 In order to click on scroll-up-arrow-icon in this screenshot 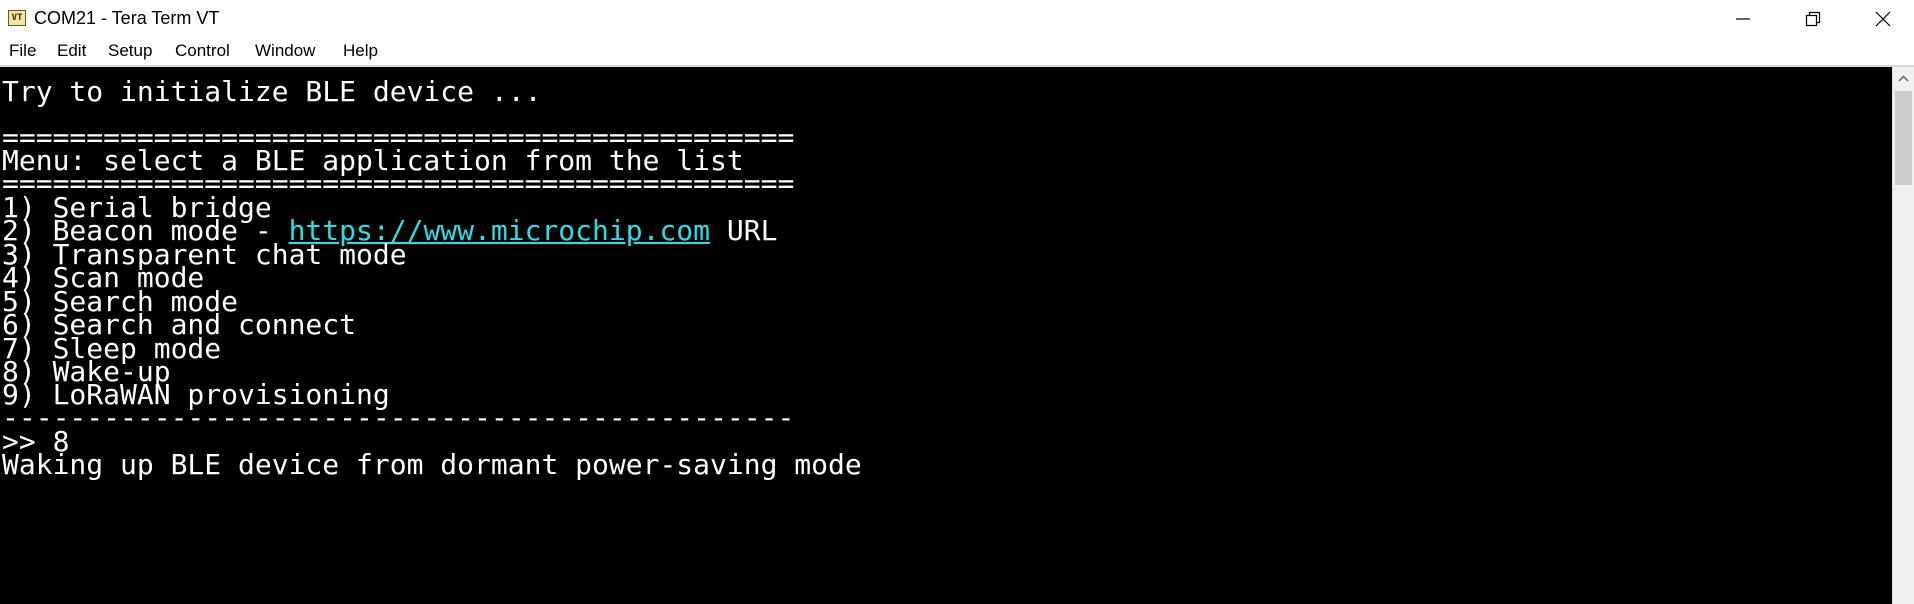, I will do `click(1903, 78)`.